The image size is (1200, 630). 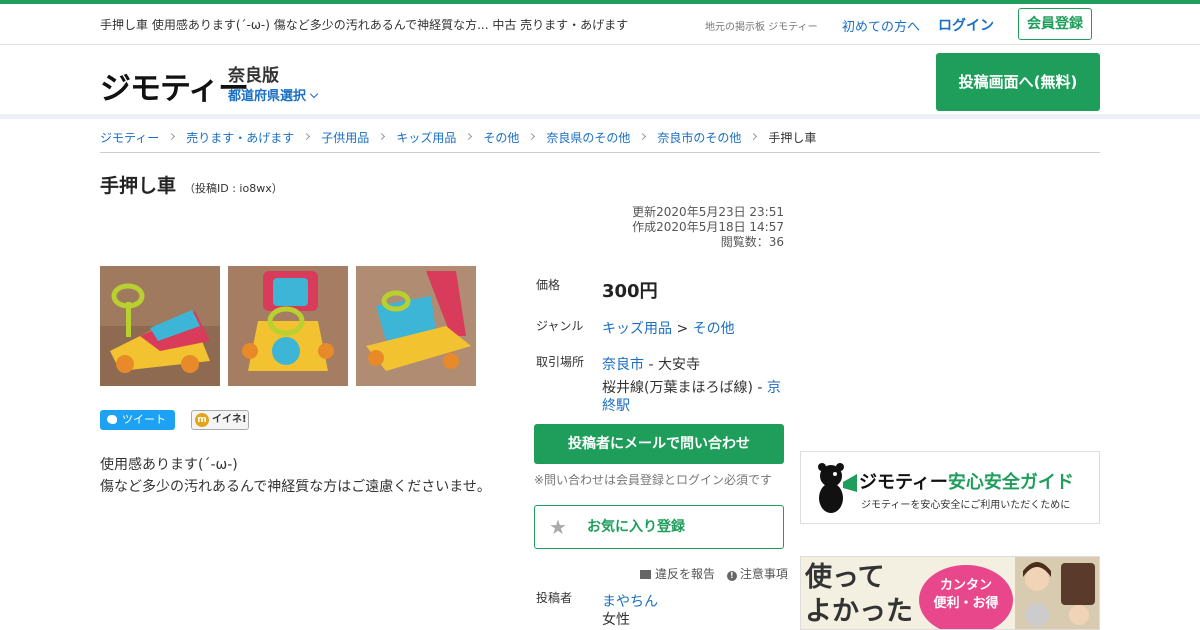 I want to click on favorite-button: ★ お気に入り登録, so click(x=659, y=527).